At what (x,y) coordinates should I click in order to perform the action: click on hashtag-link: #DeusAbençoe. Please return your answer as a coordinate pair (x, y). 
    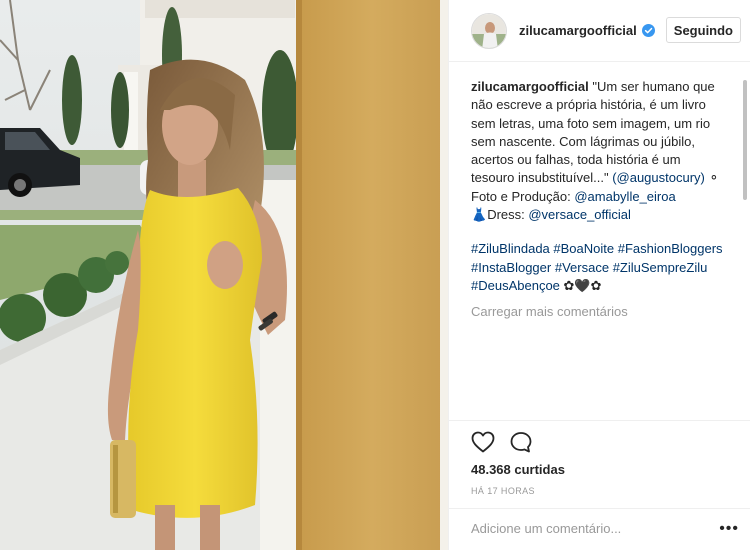
    Looking at the image, I should click on (515, 285).